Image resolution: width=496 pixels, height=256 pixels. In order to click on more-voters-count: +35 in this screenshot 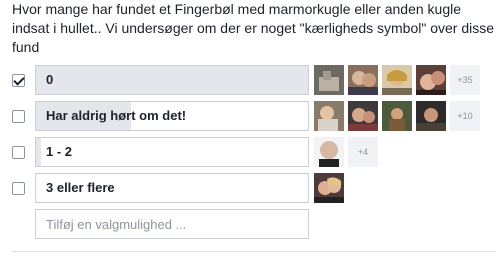, I will do `click(465, 80)`.